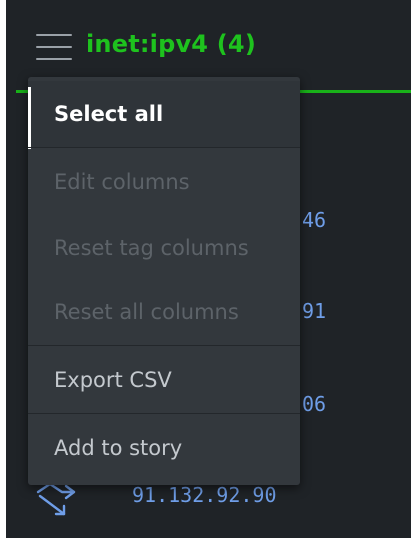 The width and height of the screenshot is (411, 538). I want to click on menu-item-reset-tag-columns: Reset tag columns, so click(151, 248).